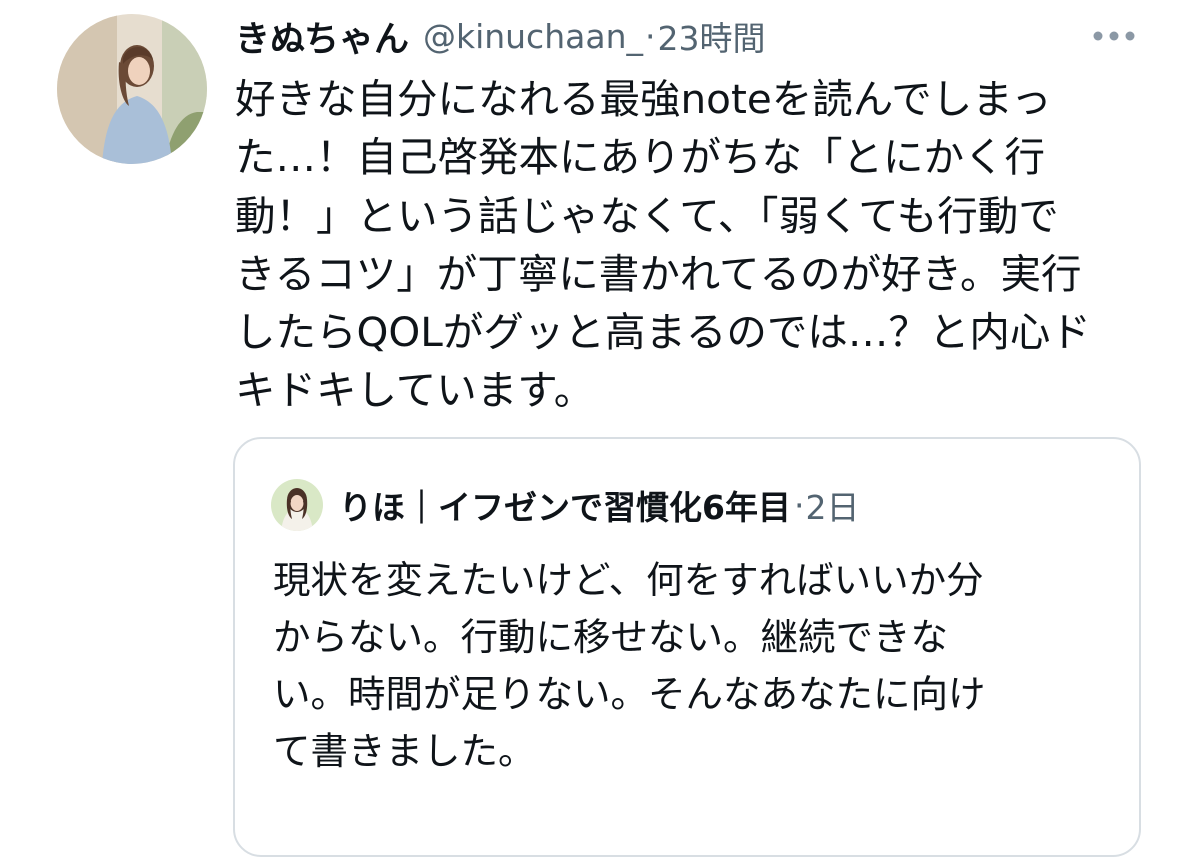  Describe the element at coordinates (628, 580) in the screenshot. I see `quoted-text-line: 現状を変えたいけど、何をすればいいか分` at that location.